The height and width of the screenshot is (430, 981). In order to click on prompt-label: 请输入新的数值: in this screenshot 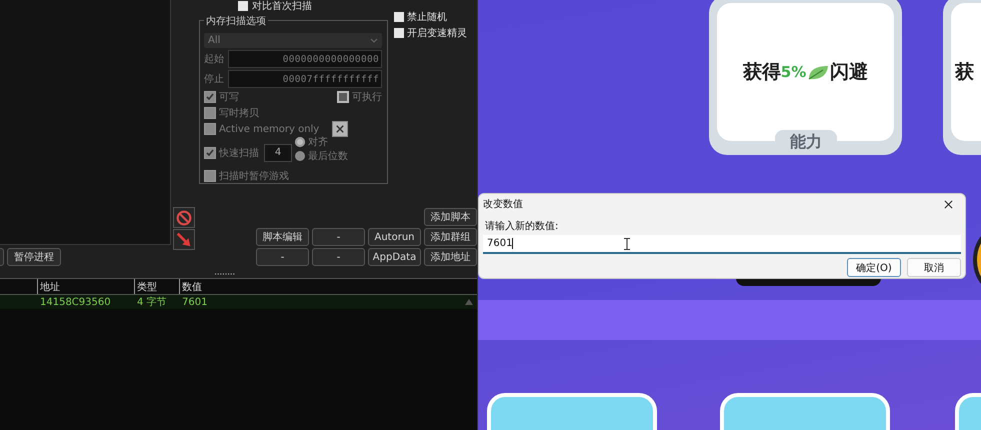, I will do `click(522, 226)`.